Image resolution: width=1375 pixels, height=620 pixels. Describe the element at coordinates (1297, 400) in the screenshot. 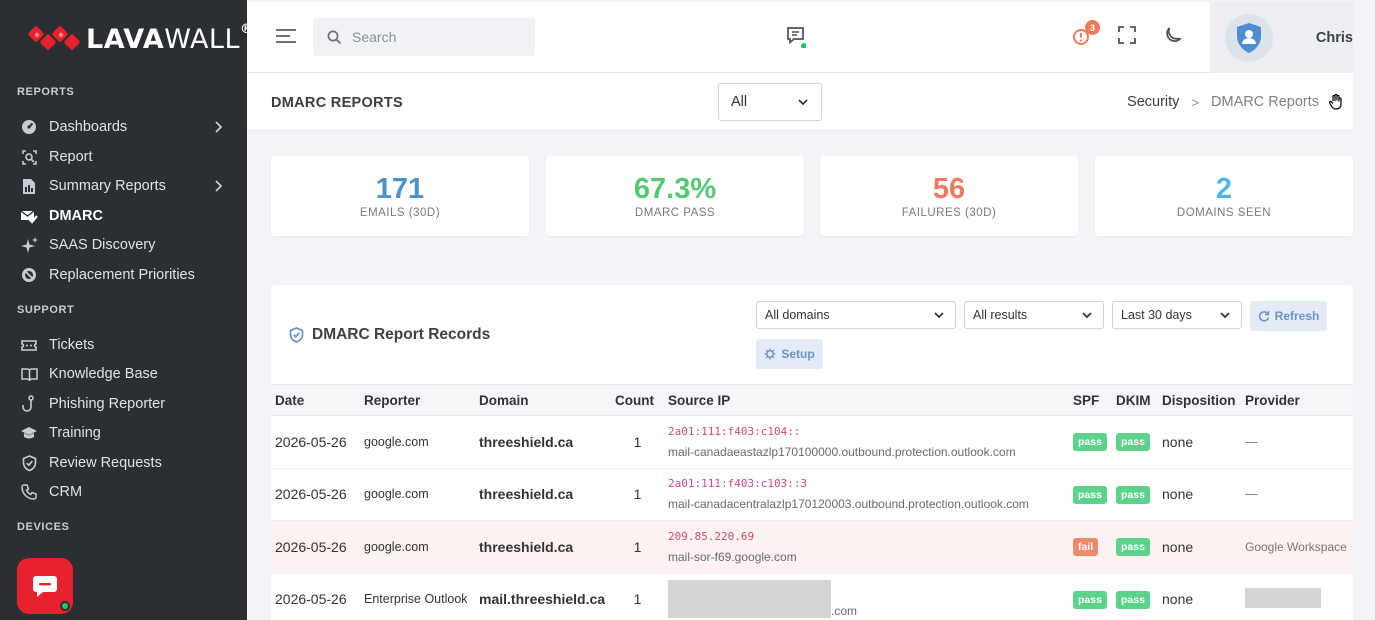

I see `column-header-provider: Provider` at that location.